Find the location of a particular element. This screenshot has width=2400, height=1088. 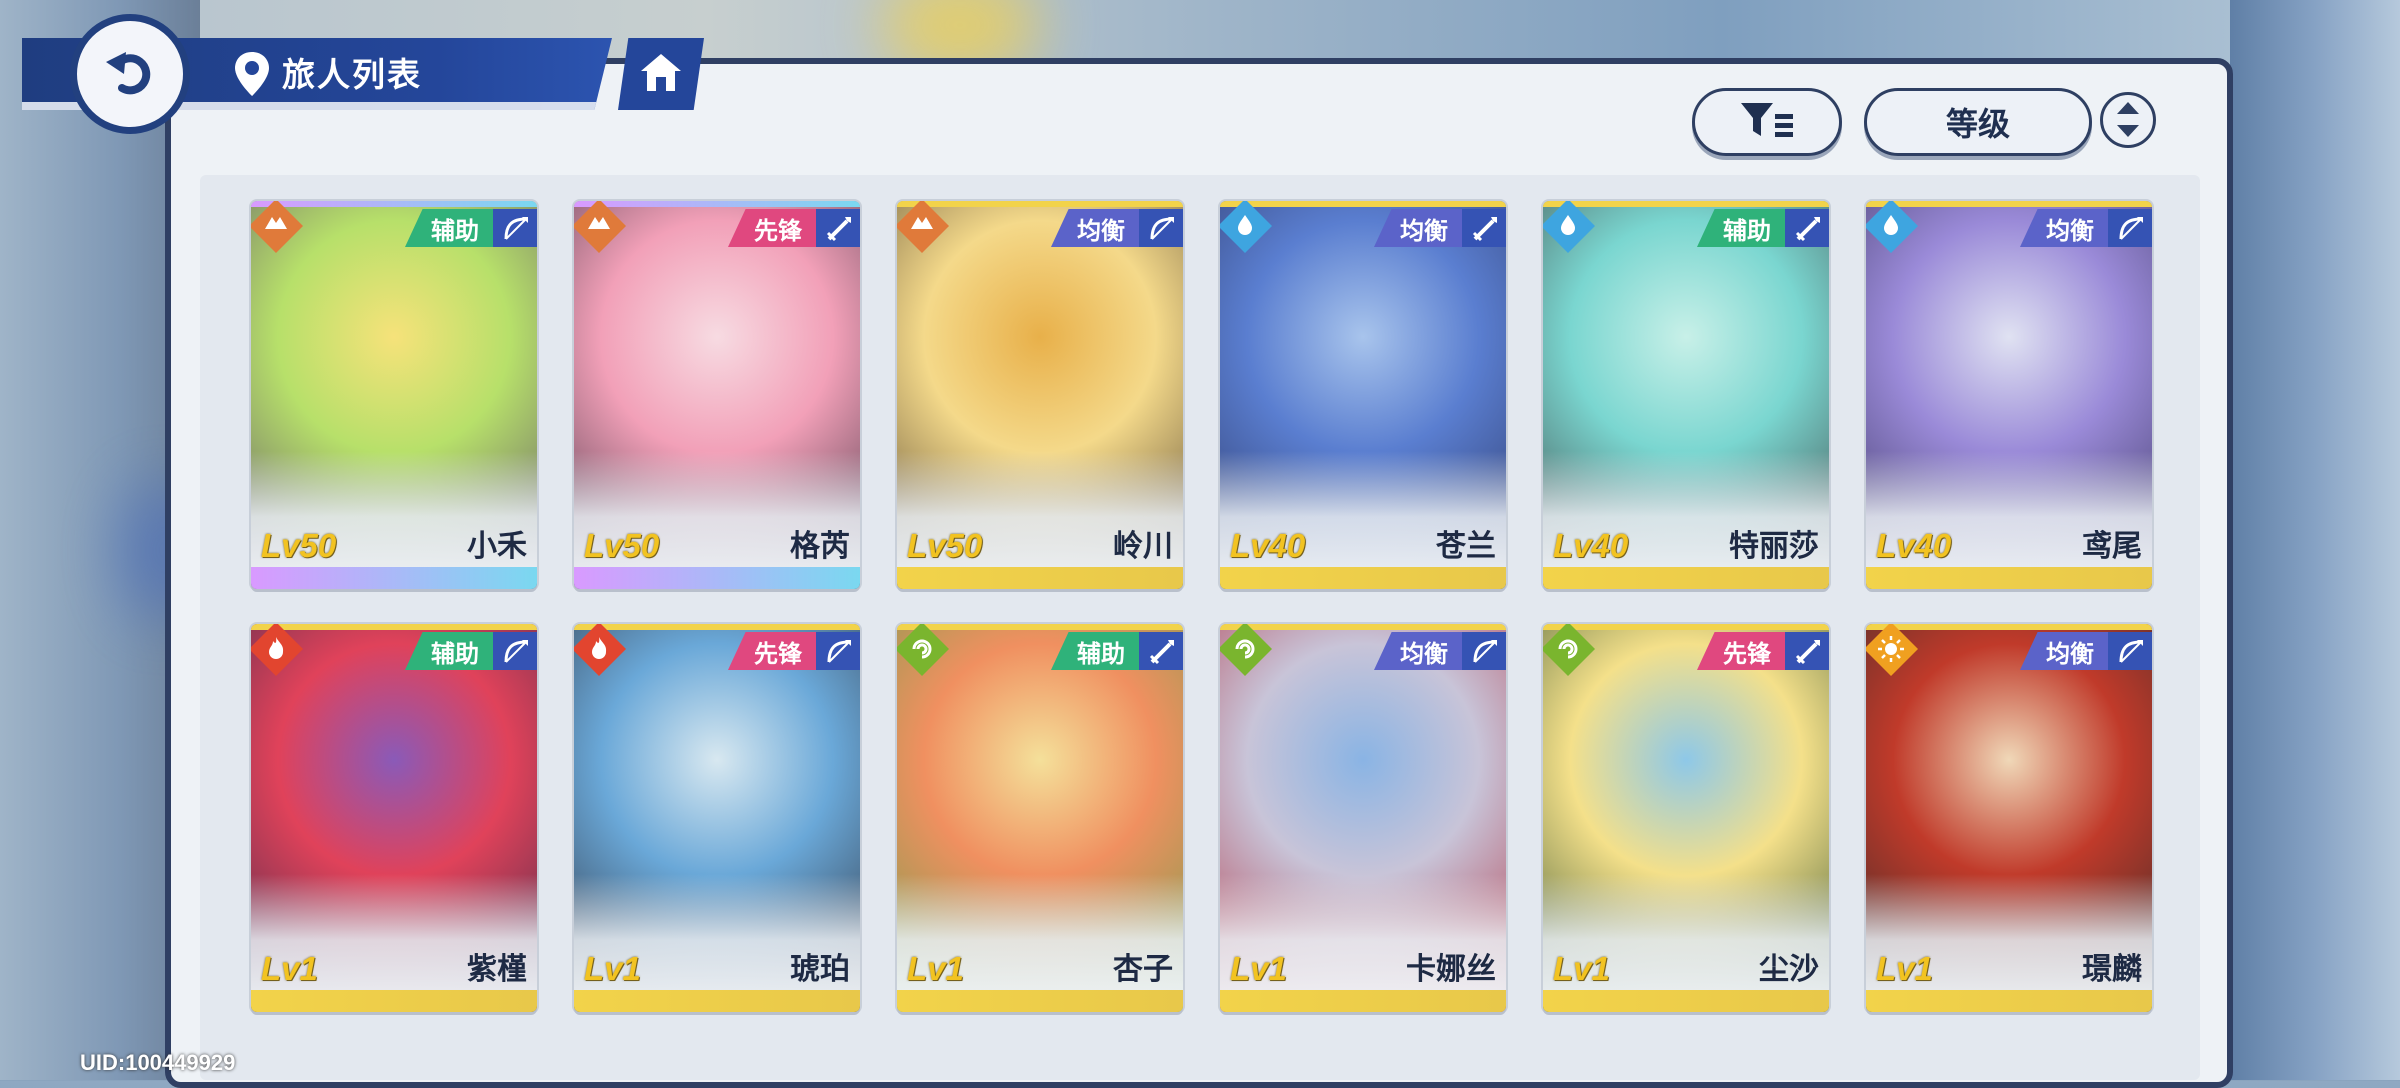

filter-button is located at coordinates (1767, 122).